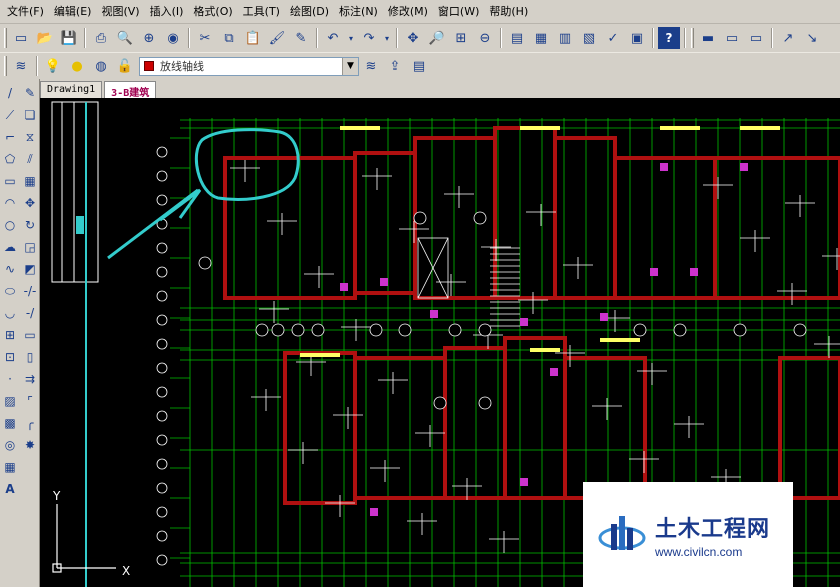 This screenshot has height=587, width=840. Describe the element at coordinates (508, 12) in the screenshot. I see `menu-help: 帮助(H)` at that location.